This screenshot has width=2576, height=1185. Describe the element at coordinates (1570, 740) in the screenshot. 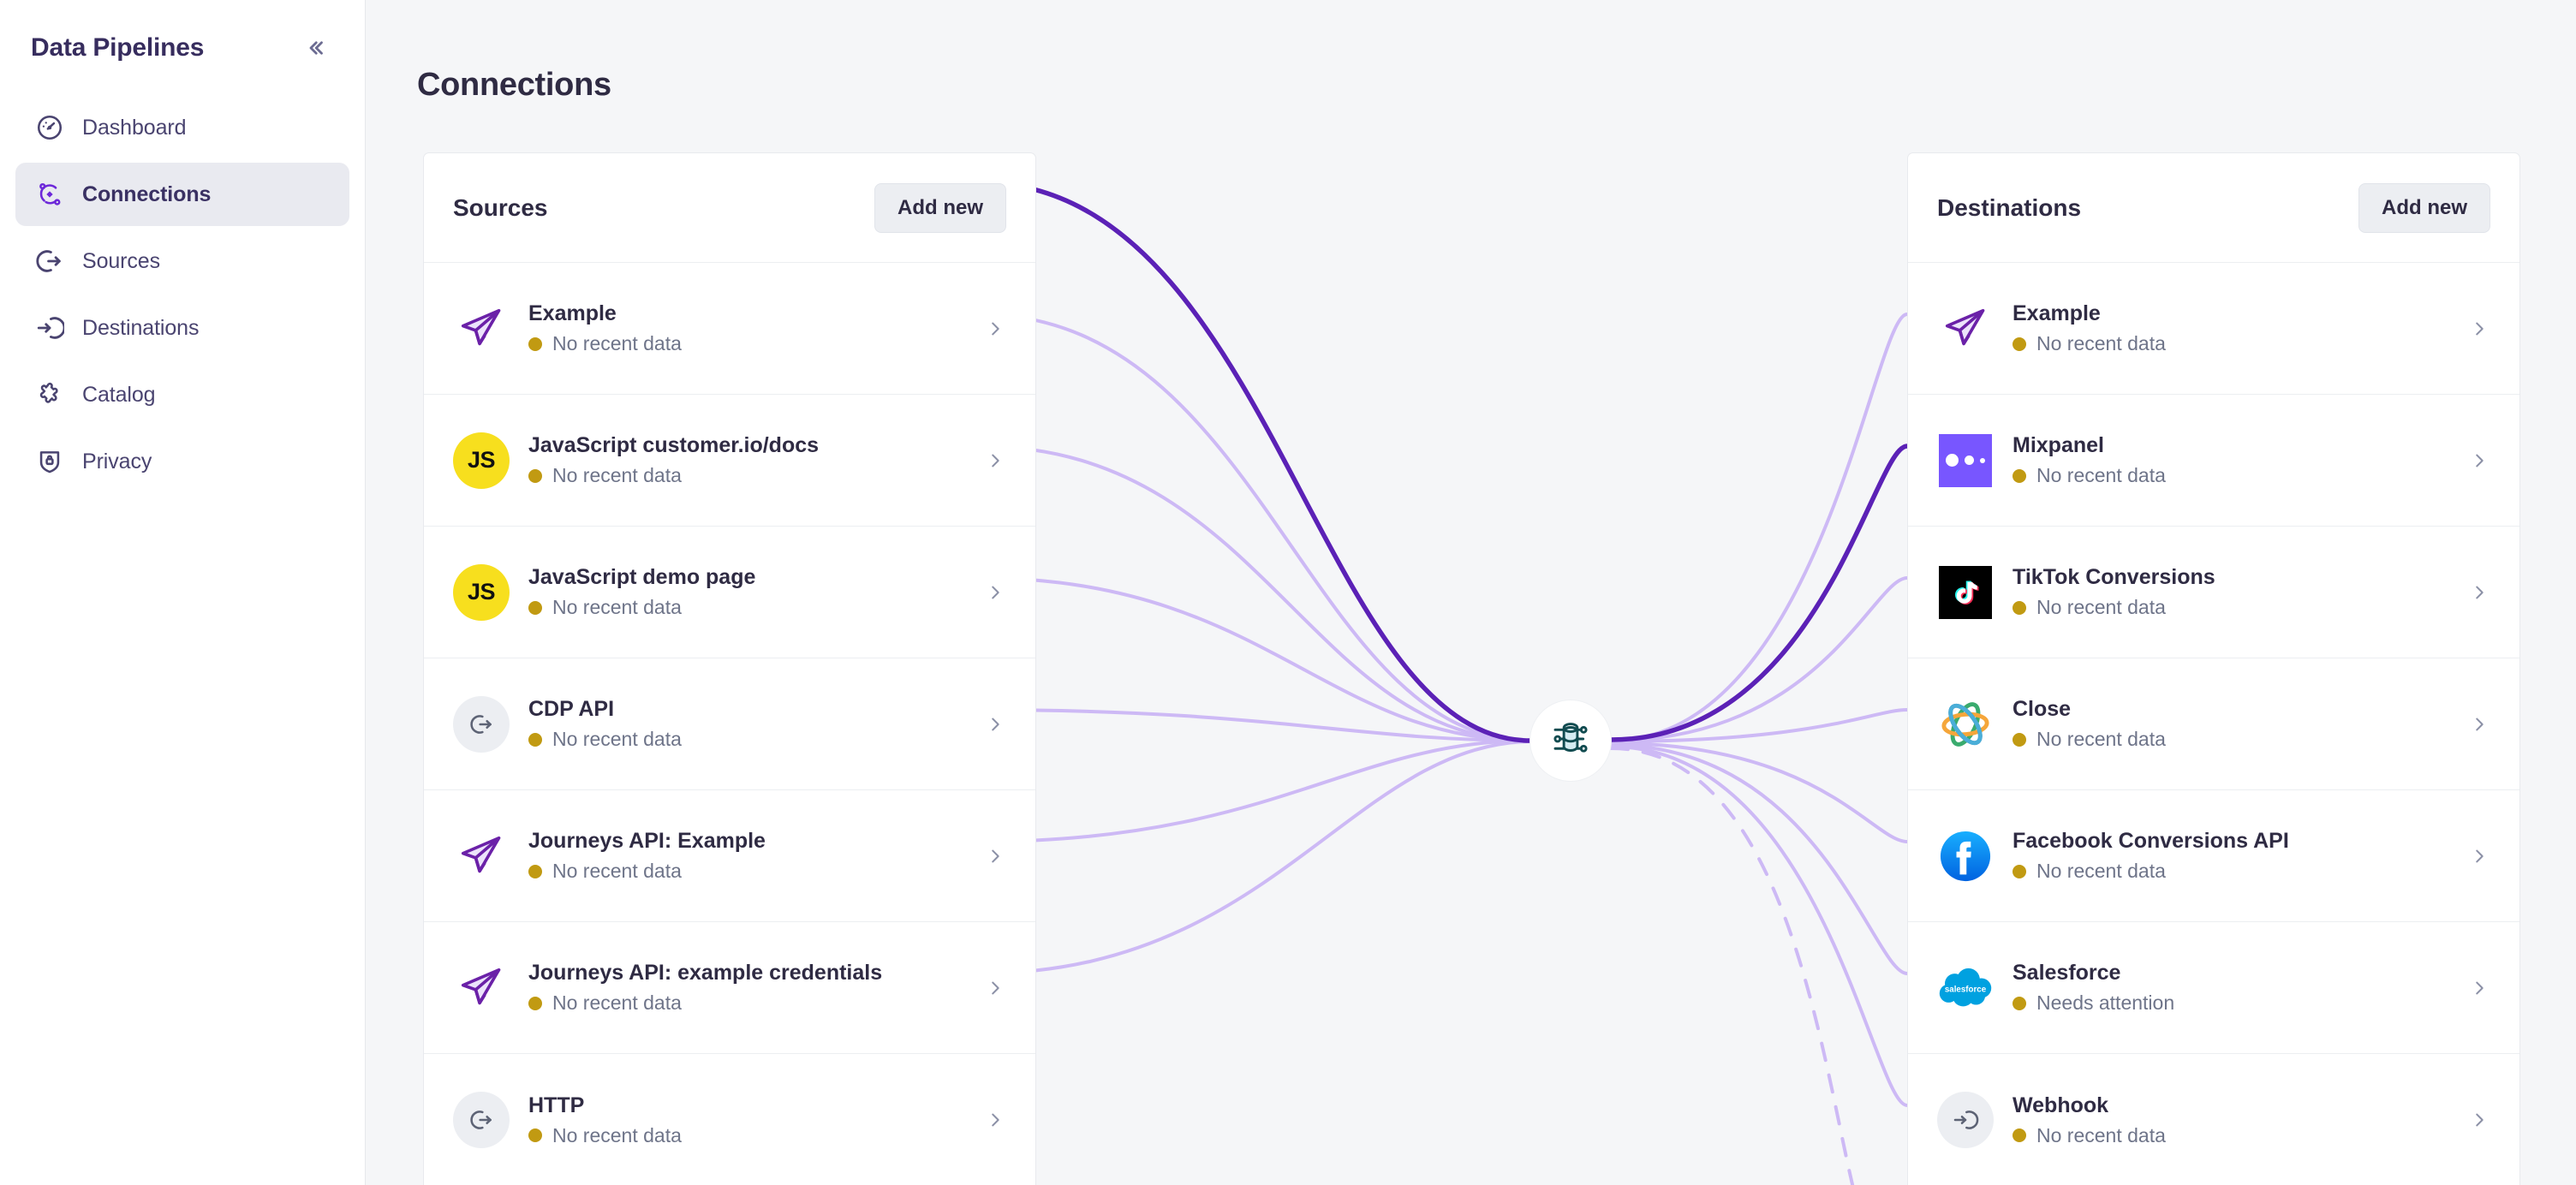

I see `cdp-hub` at that location.